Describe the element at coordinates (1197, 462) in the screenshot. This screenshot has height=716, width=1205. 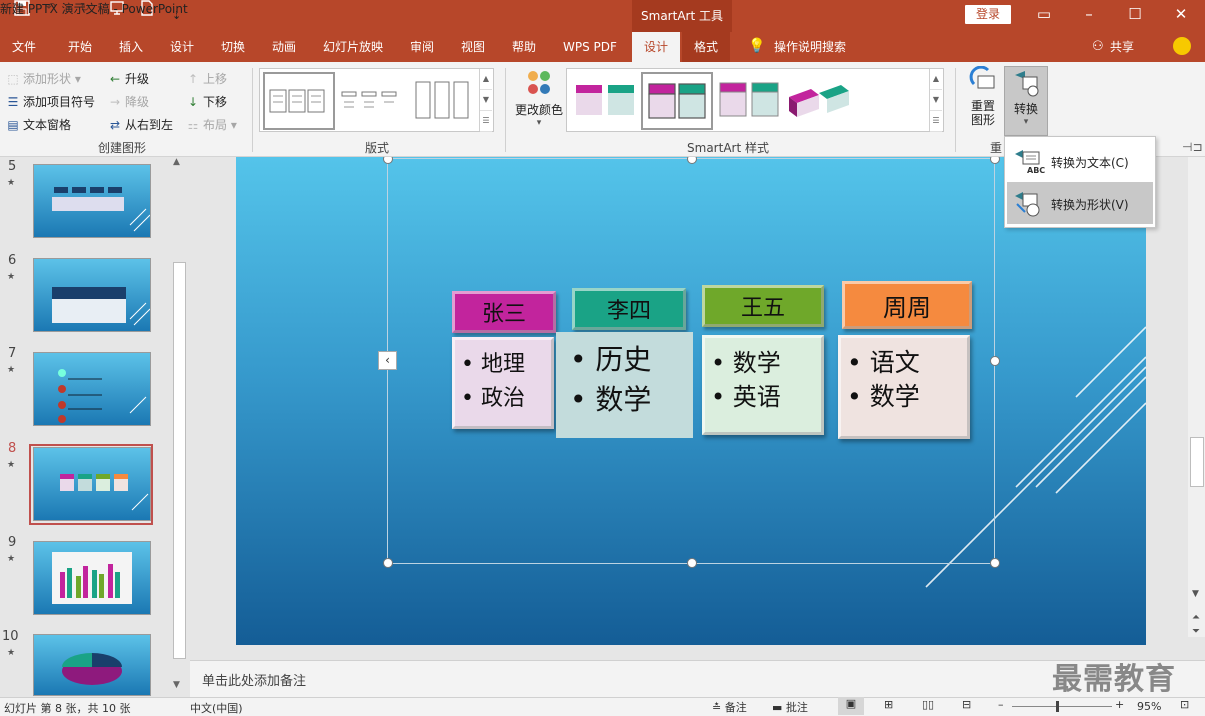
I see `vertical-scrollbar-thumb` at that location.